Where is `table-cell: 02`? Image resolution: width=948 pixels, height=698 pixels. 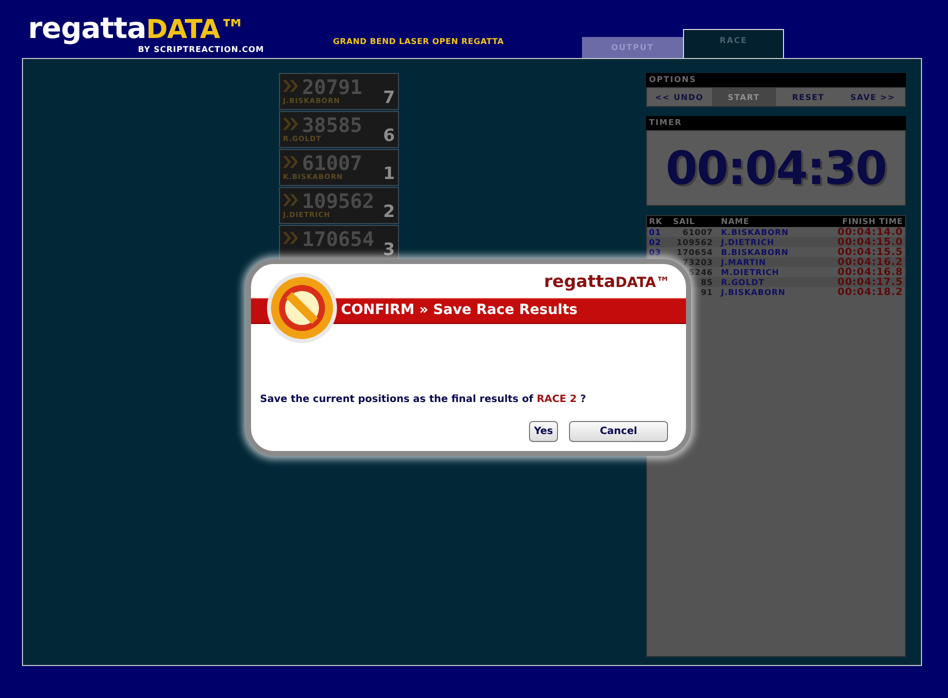
table-cell: 02 is located at coordinates (655, 242).